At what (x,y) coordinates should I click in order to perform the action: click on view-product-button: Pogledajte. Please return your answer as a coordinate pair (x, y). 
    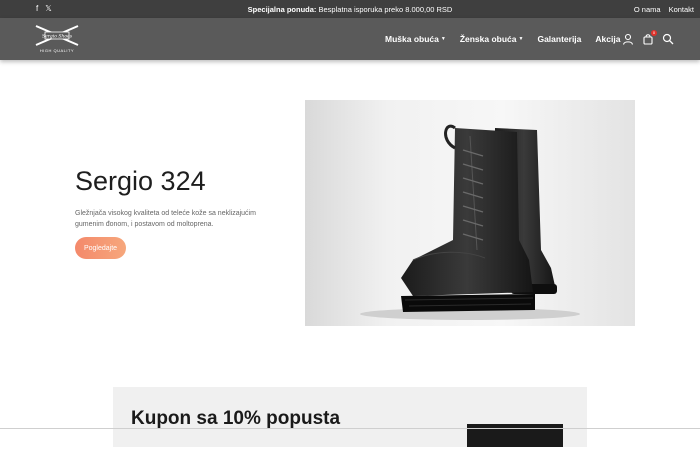
    Looking at the image, I should click on (100, 248).